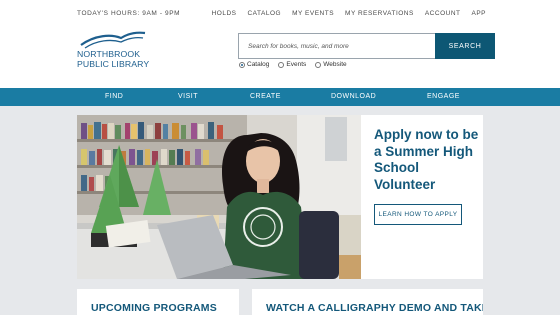 The width and height of the screenshot is (560, 315). I want to click on scope-catalog: Catalog, so click(254, 64).